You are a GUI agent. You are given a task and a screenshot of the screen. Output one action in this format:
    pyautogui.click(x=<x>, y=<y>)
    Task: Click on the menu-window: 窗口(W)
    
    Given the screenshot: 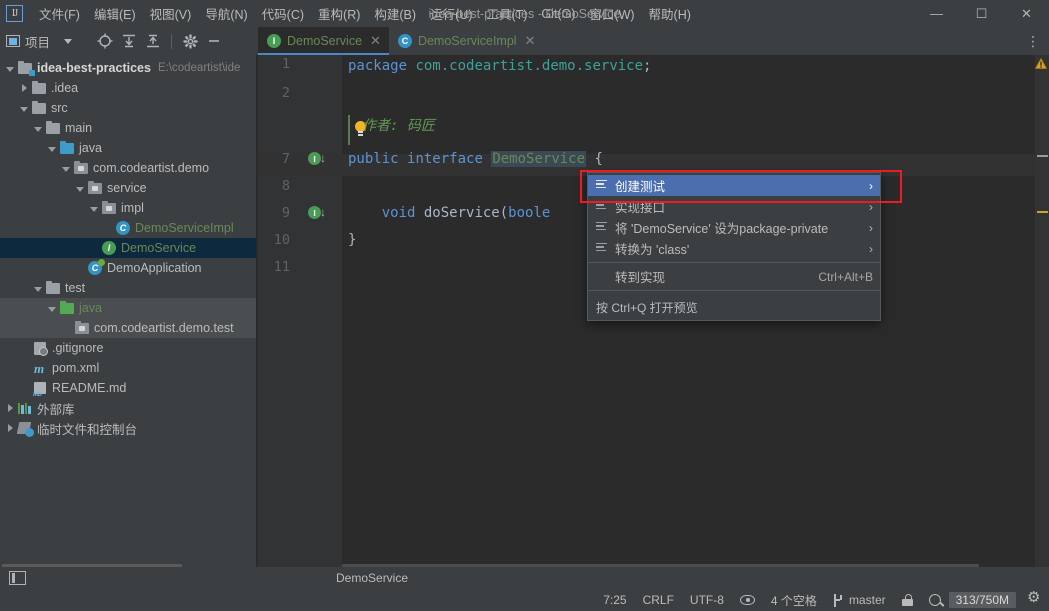 What is the action you would take?
    pyautogui.click(x=611, y=13)
    